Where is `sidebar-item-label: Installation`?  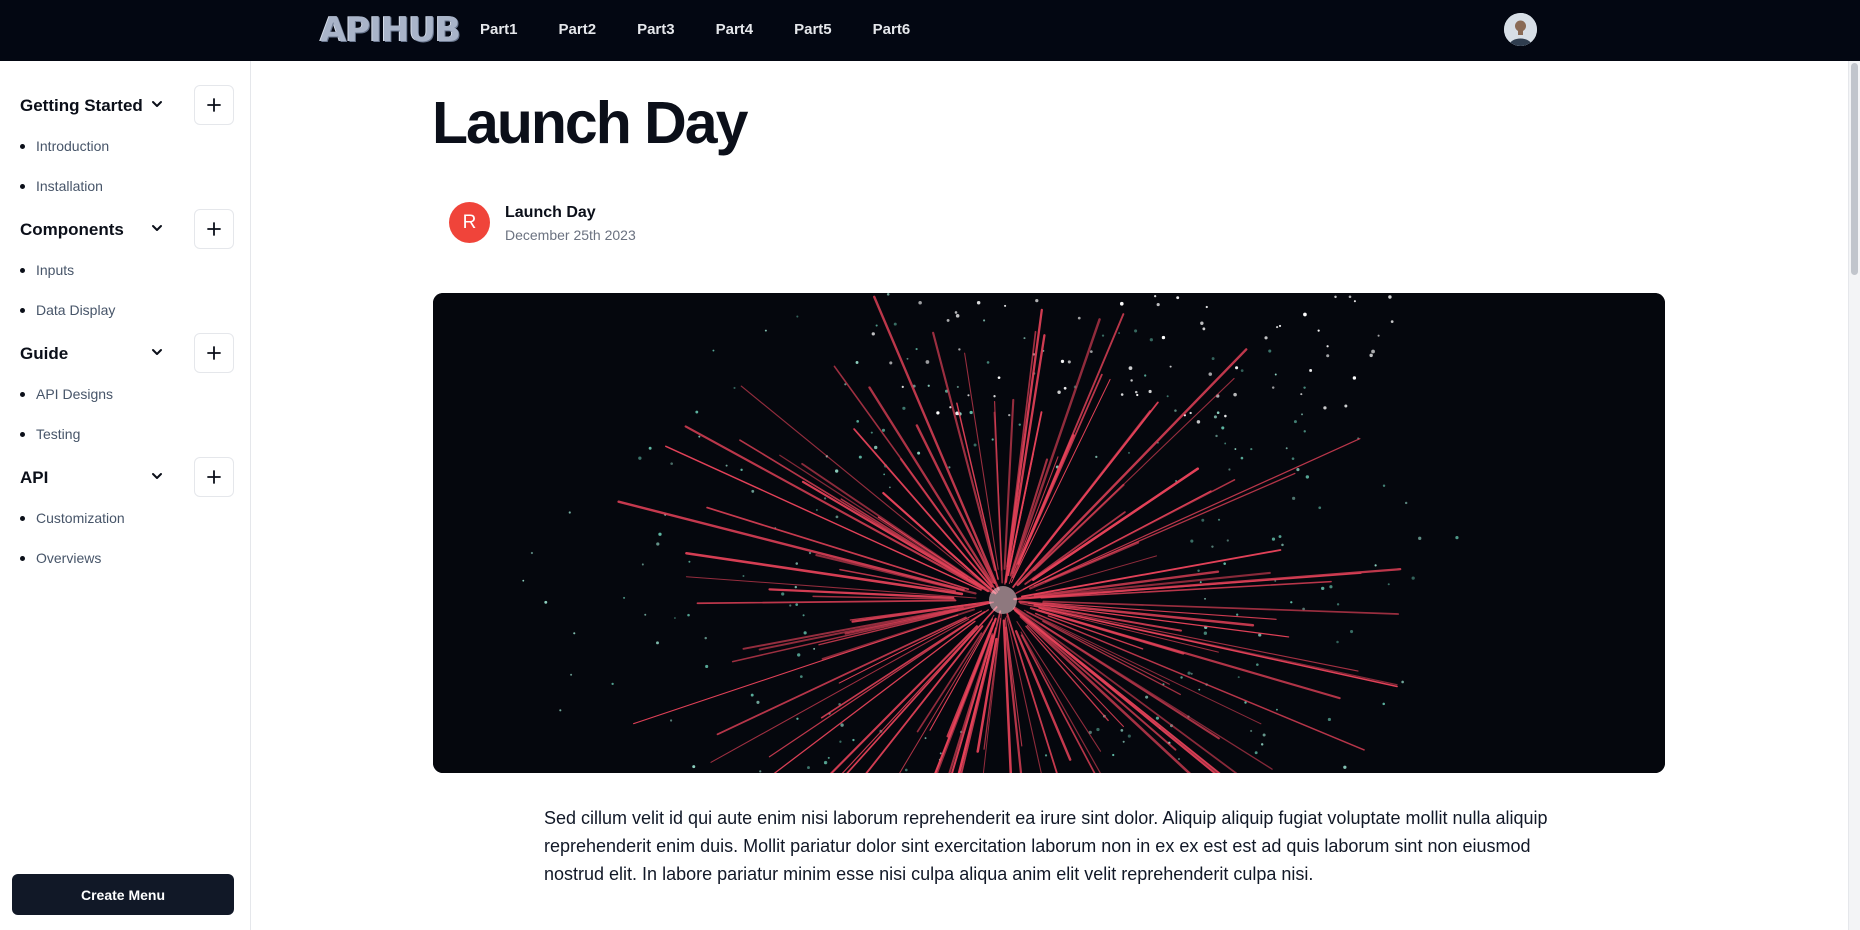
sidebar-item-label: Installation is located at coordinates (69, 186).